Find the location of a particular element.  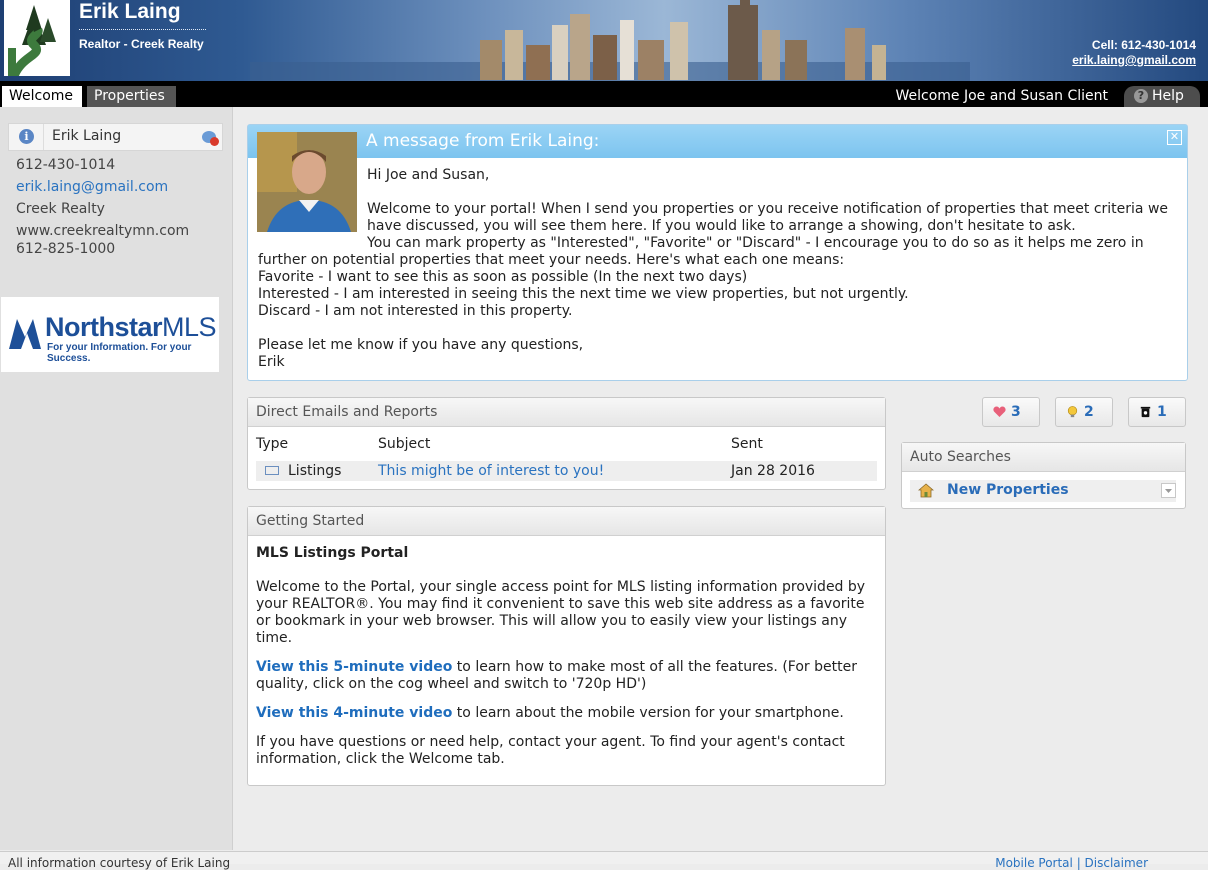

mls-tagline: For your Information. For your Success. is located at coordinates (119, 353).